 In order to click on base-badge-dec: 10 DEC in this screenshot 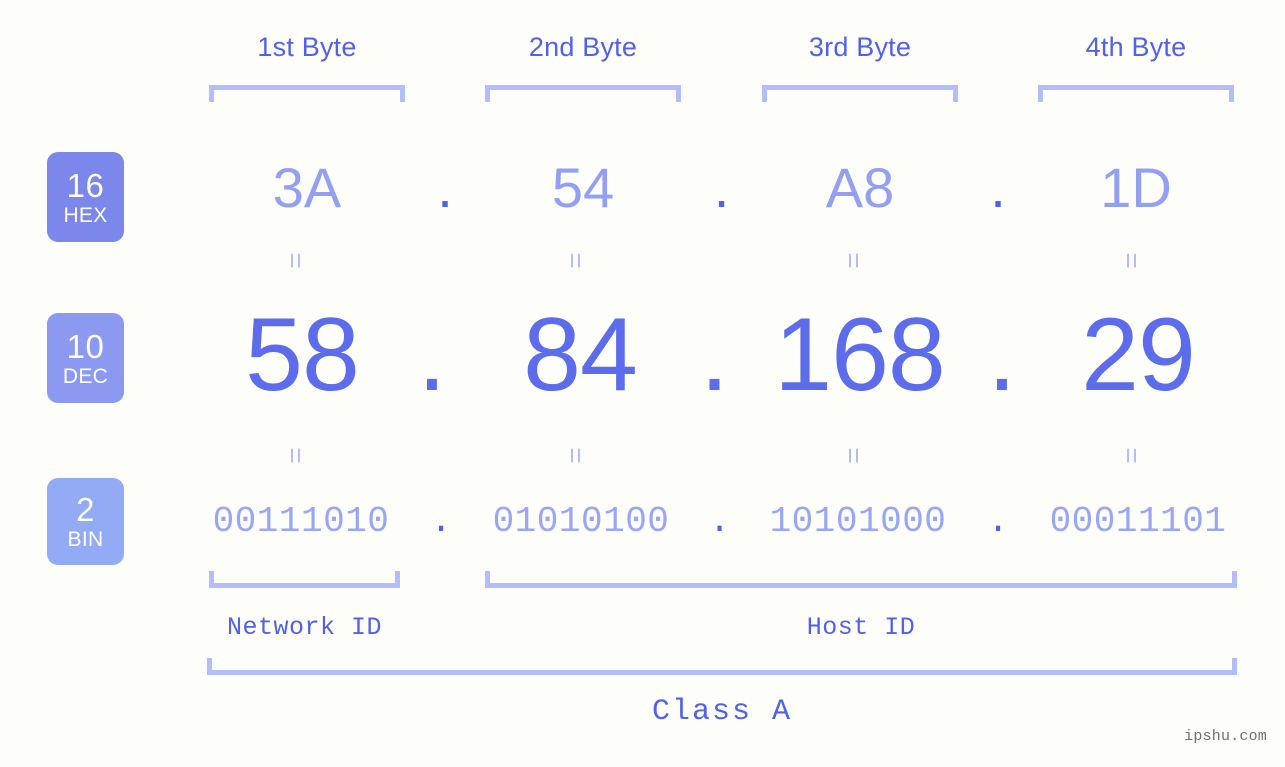, I will do `click(85, 358)`.